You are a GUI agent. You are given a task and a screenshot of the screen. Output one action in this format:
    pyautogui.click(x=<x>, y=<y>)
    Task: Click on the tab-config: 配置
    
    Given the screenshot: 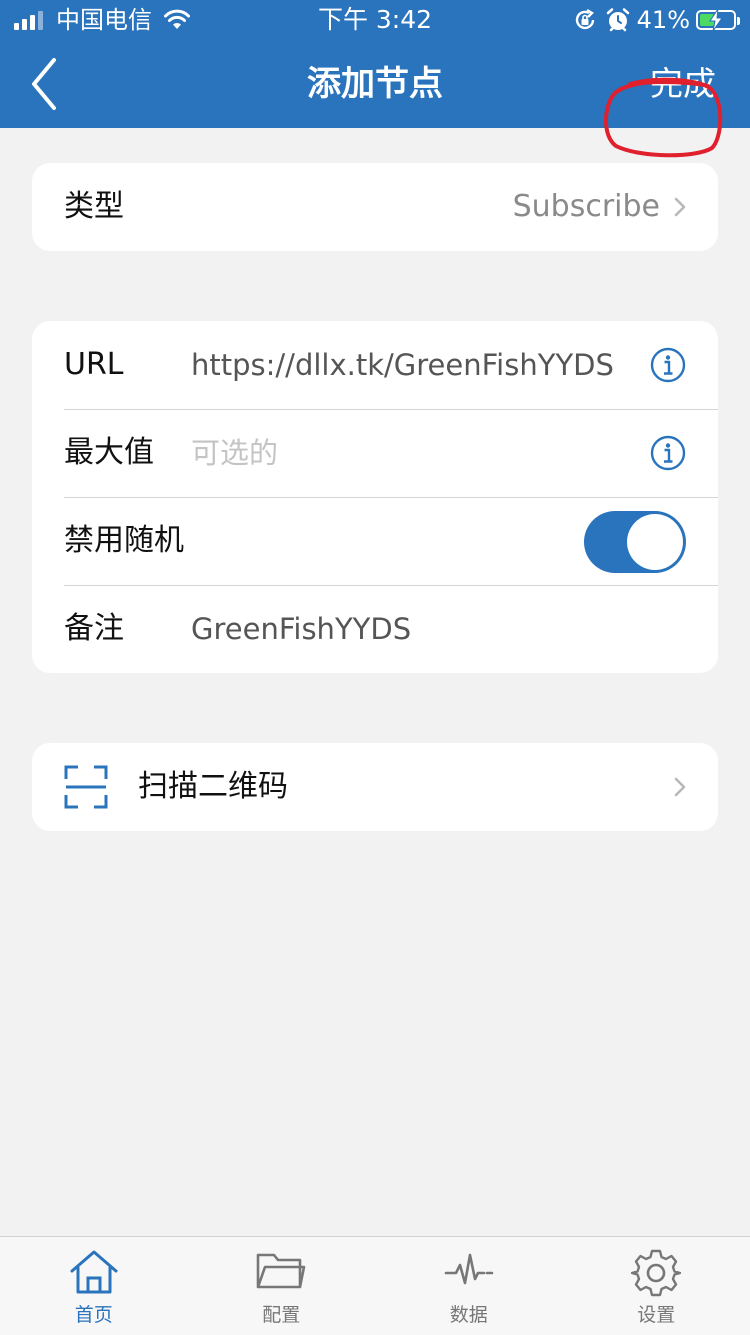 What is the action you would take?
    pyautogui.click(x=282, y=1286)
    